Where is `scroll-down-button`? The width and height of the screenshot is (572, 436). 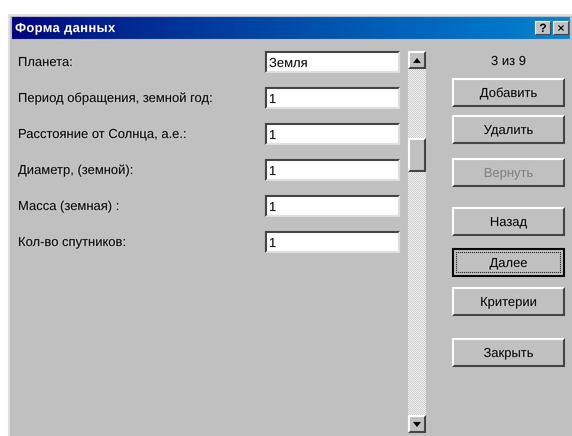 scroll-down-button is located at coordinates (417, 424).